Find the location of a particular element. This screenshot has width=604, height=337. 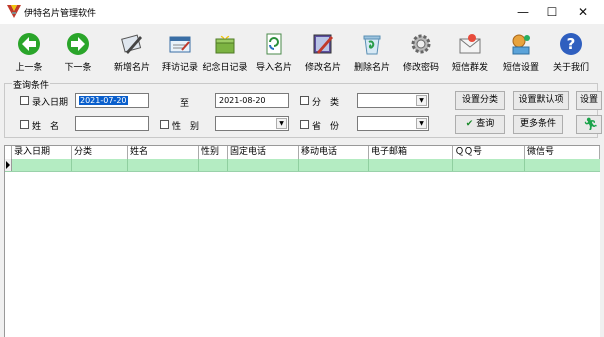

maximize-button: ☐ is located at coordinates (552, 12).